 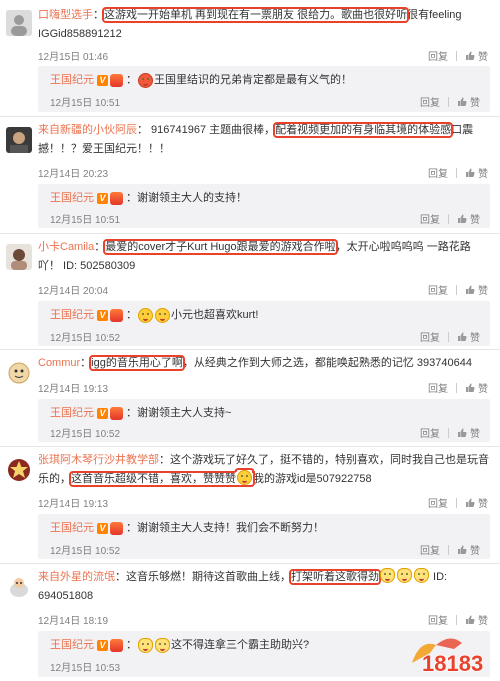 What do you see at coordinates (65, 15) in the screenshot?
I see `comment-username: 口嗨型选手` at bounding box center [65, 15].